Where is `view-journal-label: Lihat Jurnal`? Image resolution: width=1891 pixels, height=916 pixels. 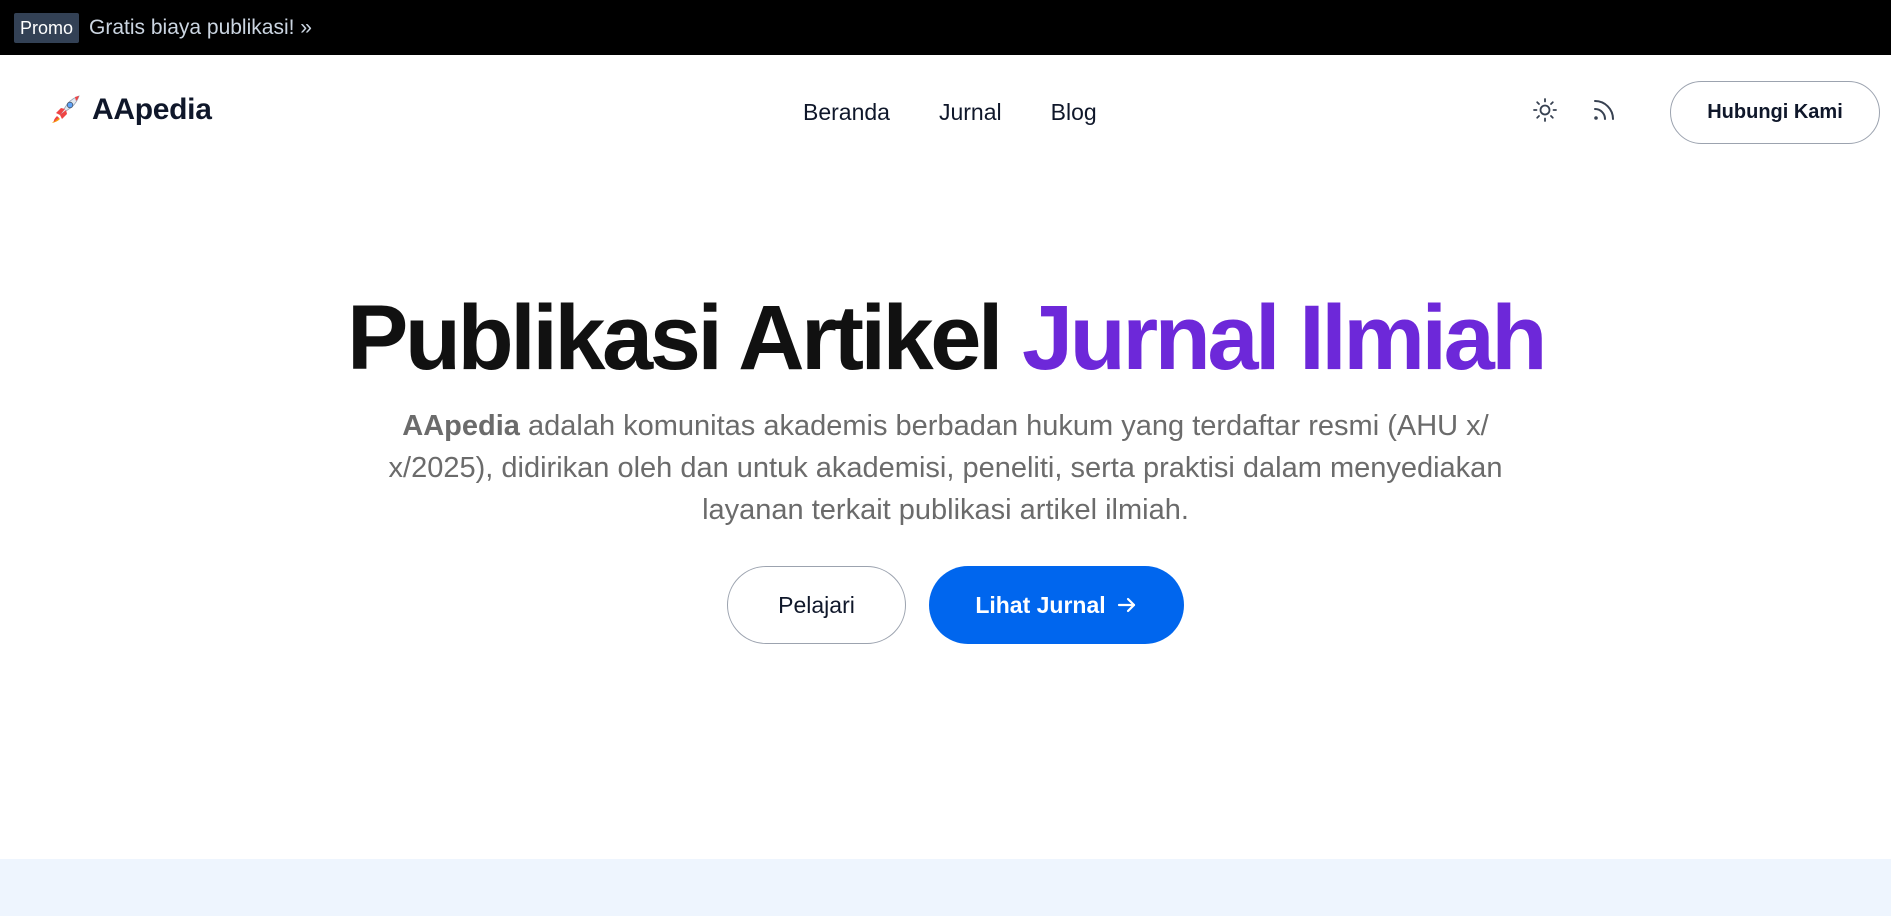 view-journal-label: Lihat Jurnal is located at coordinates (1040, 604).